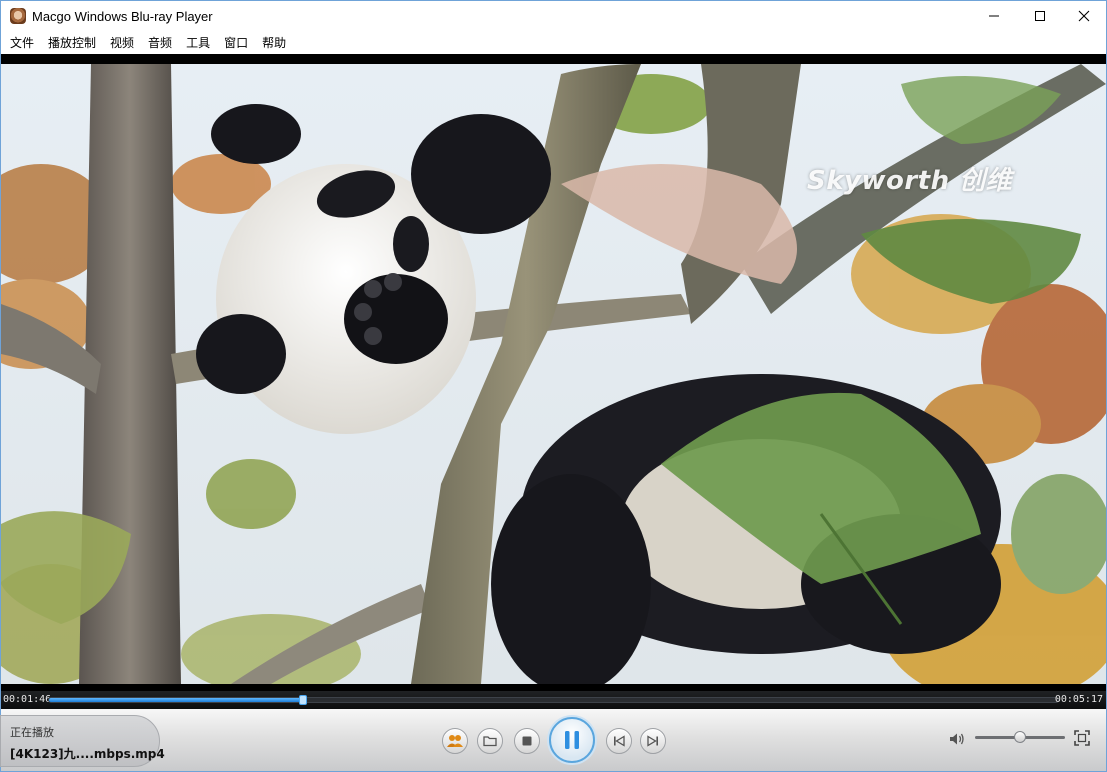 This screenshot has width=1107, height=772. I want to click on menu-playback-control: 播放控制, so click(72, 42).